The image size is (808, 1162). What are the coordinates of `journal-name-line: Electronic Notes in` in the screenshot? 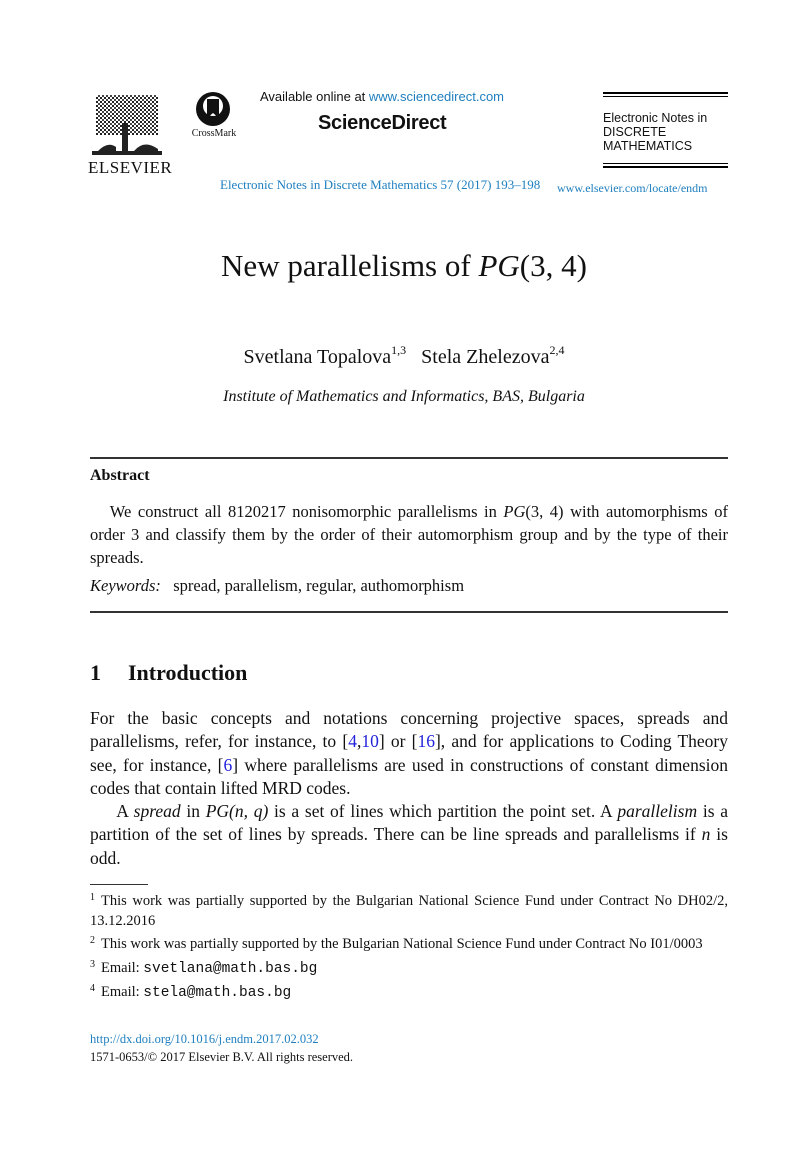 It's located at (655, 118).